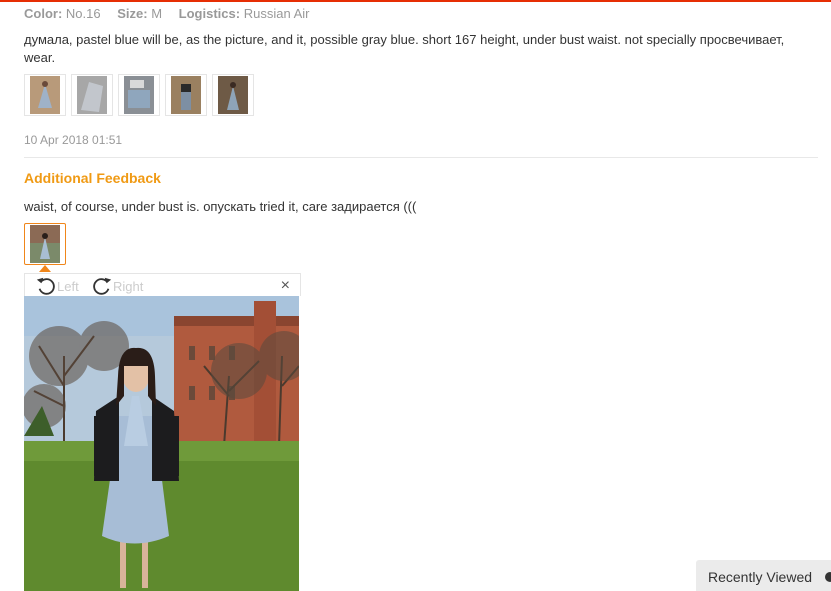  What do you see at coordinates (68, 286) in the screenshot?
I see `rotate-left-label: Left` at bounding box center [68, 286].